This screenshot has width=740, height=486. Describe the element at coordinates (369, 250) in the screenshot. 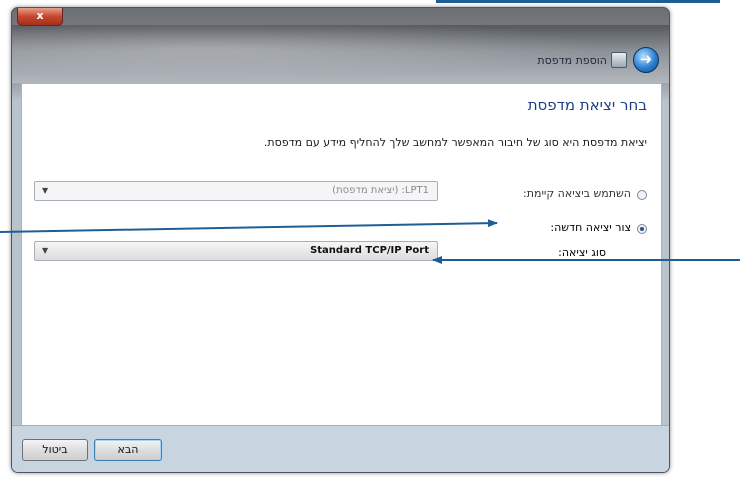

I see `port-type-value: Standard TCP/IP Port` at that location.